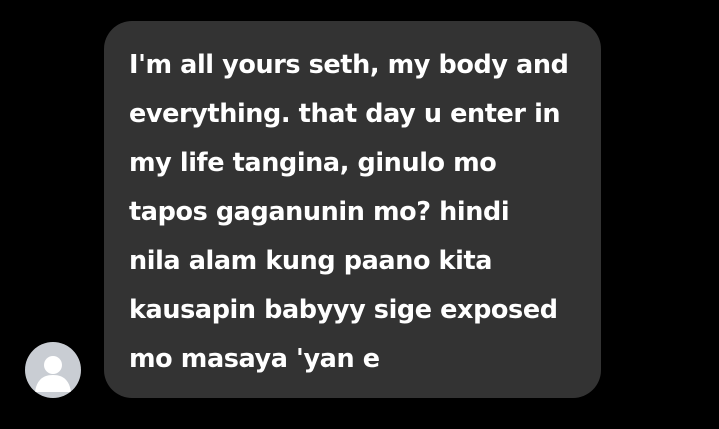 This screenshot has width=719, height=429. I want to click on message-line: I'm all yours seth, my body and, so click(349, 65).